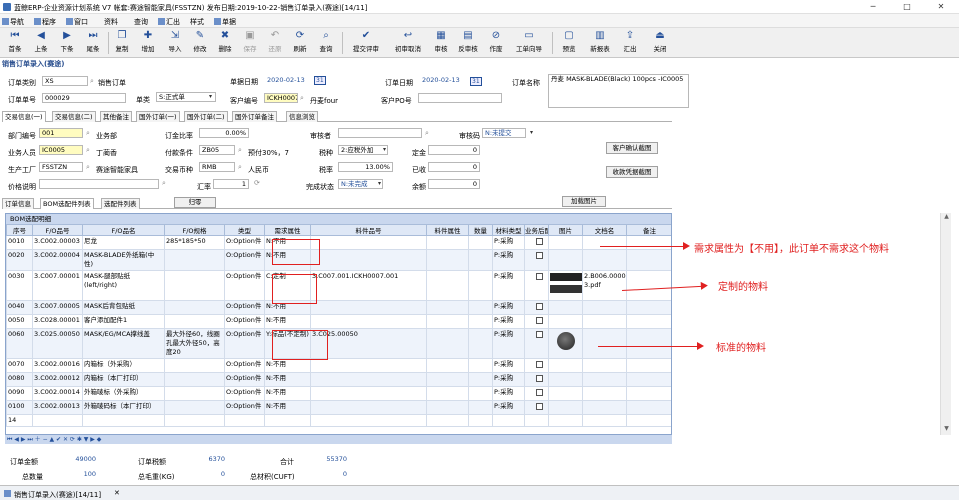 This screenshot has height=500, width=959. I want to click on cell-seq: 0060, so click(19, 343).